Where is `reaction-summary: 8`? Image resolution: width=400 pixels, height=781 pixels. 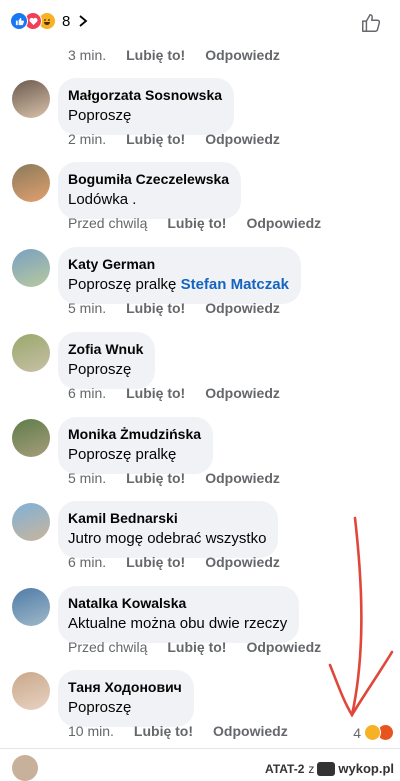
reaction-summary: 8 is located at coordinates (50, 21).